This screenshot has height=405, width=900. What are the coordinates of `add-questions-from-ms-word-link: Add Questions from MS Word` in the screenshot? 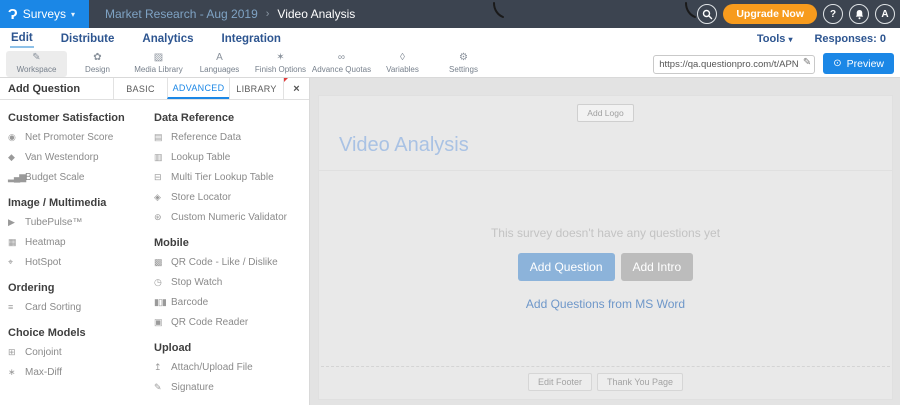 It's located at (605, 304).